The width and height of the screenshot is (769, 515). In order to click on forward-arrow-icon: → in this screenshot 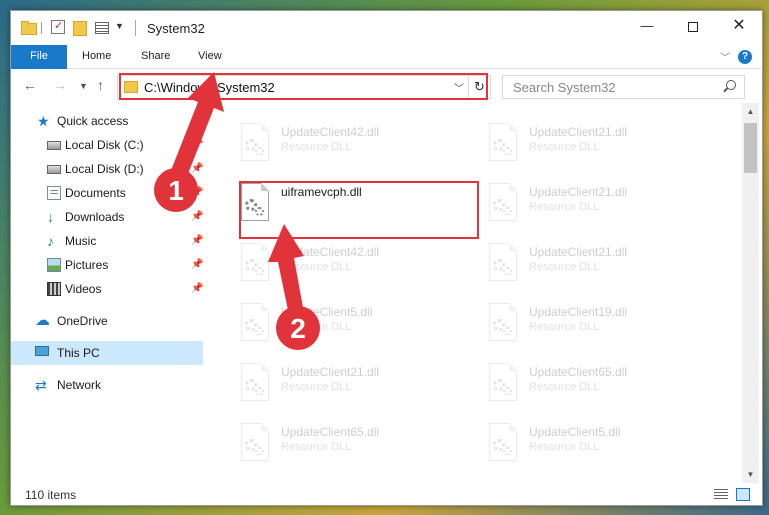, I will do `click(60, 85)`.